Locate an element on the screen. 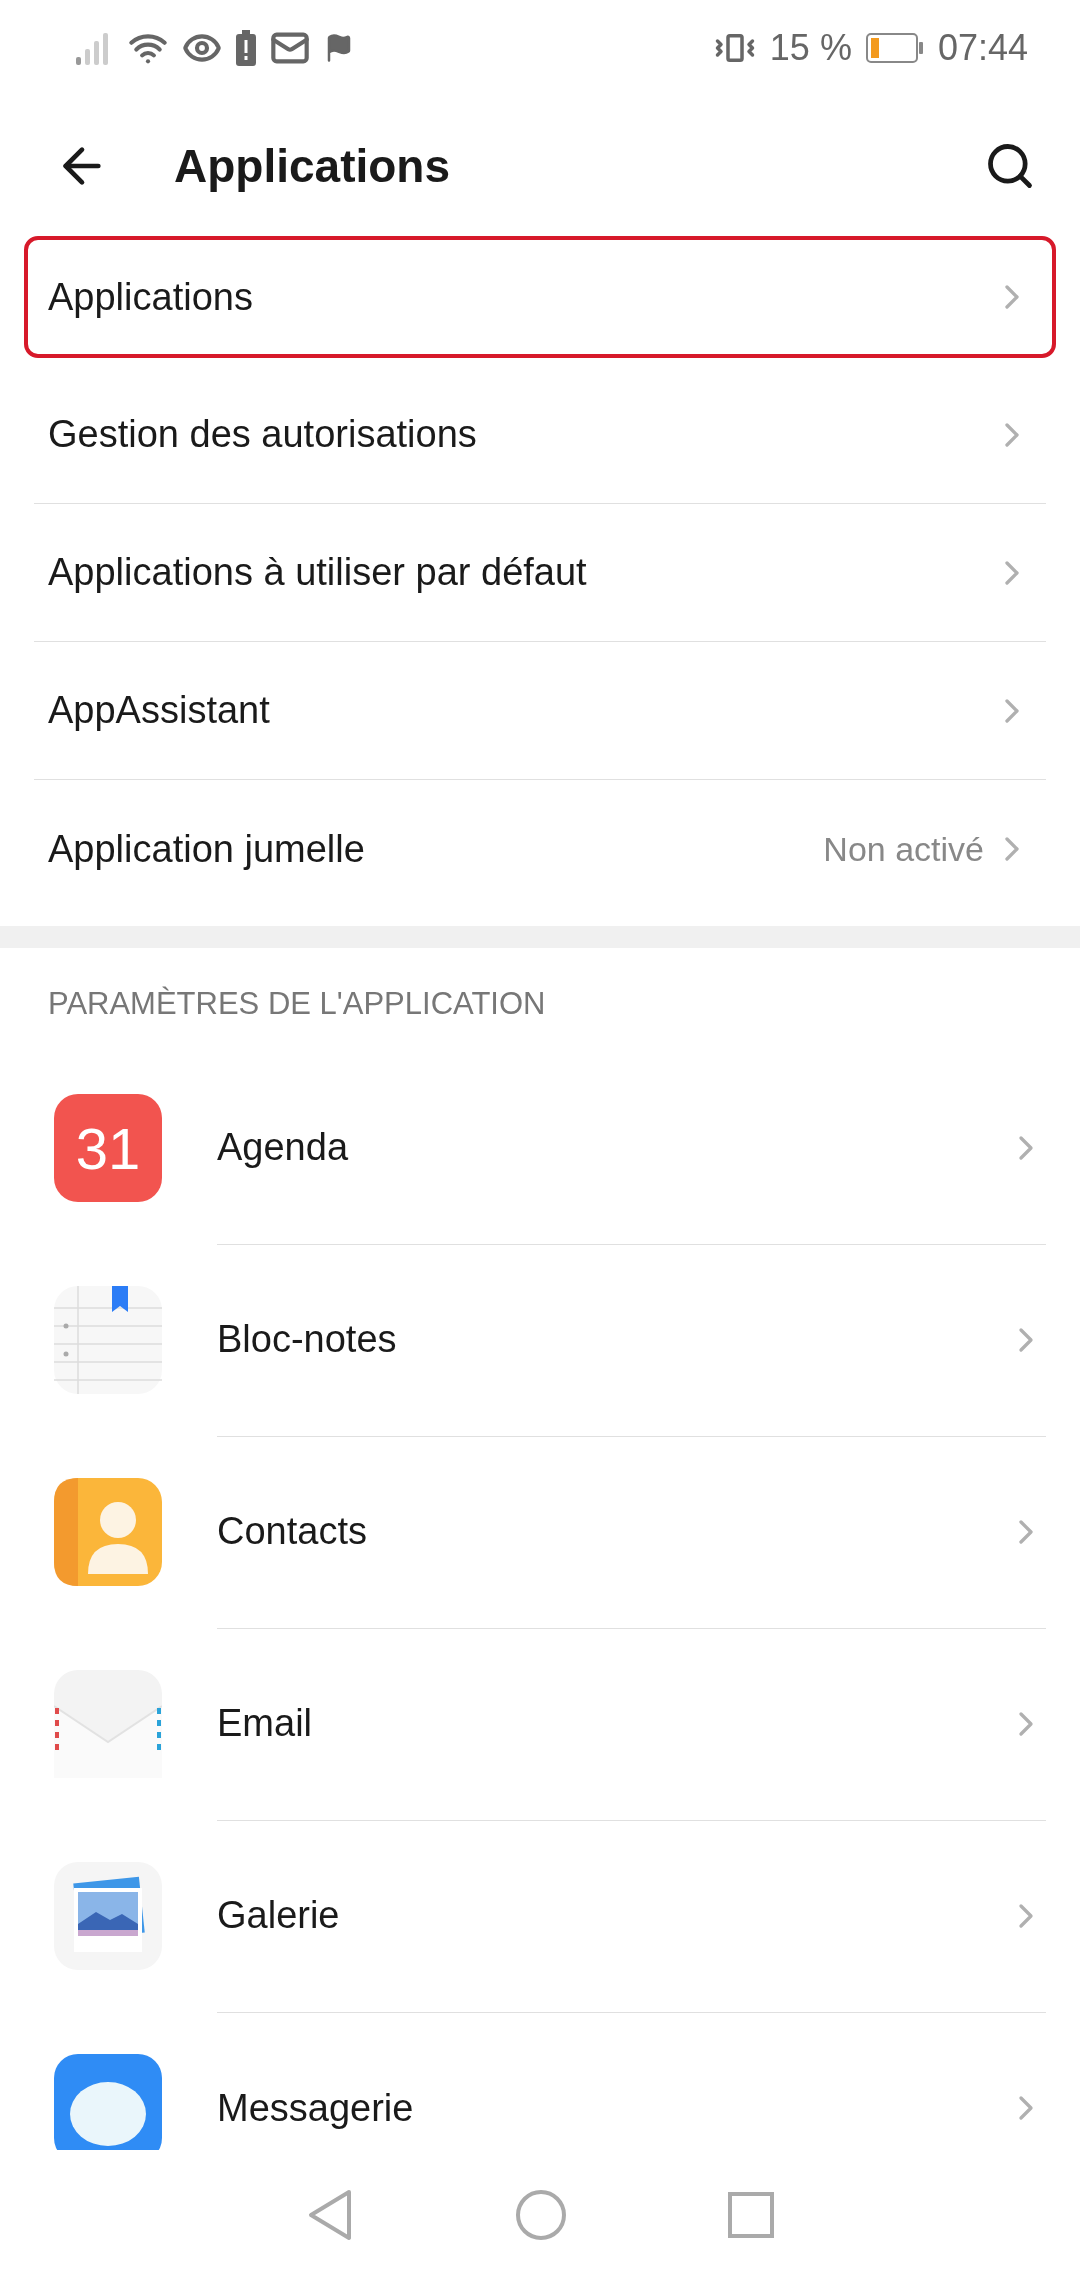 This screenshot has width=1080, height=2280. app-name: Contacts is located at coordinates (292, 1531).